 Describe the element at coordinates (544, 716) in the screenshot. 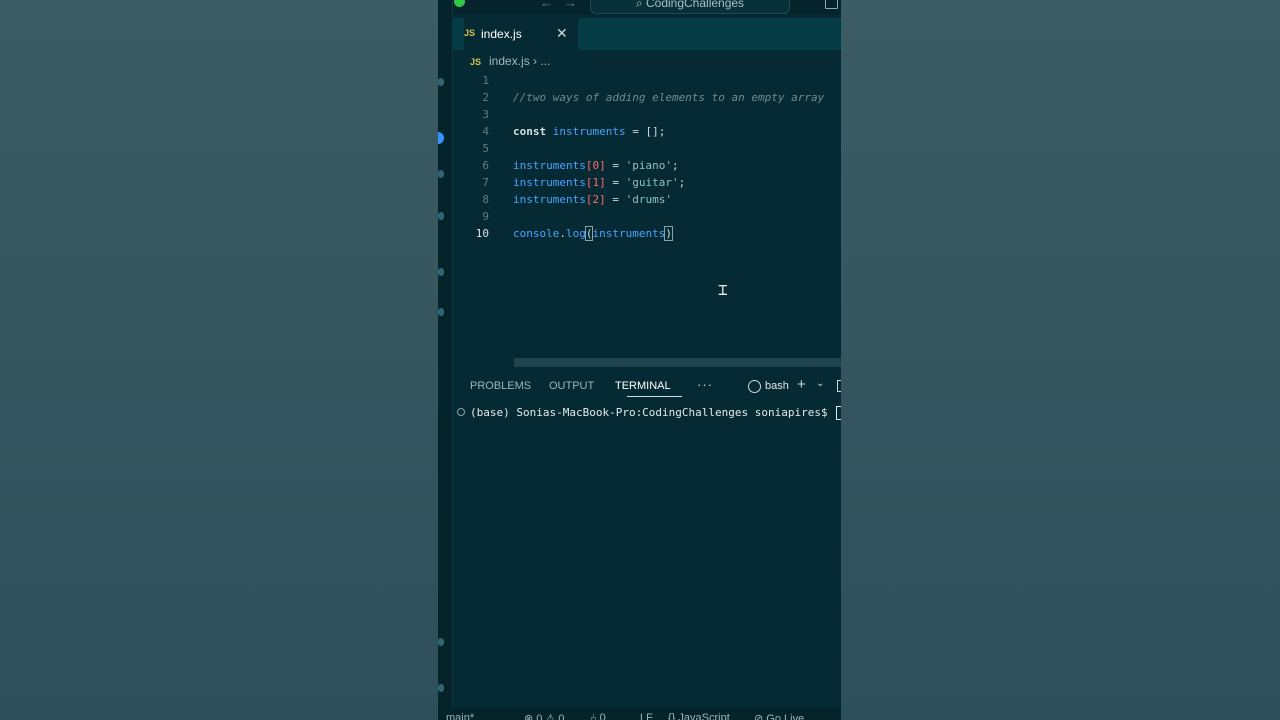

I see `problems-indicator: ⊗ 0 ⚠ 0` at that location.